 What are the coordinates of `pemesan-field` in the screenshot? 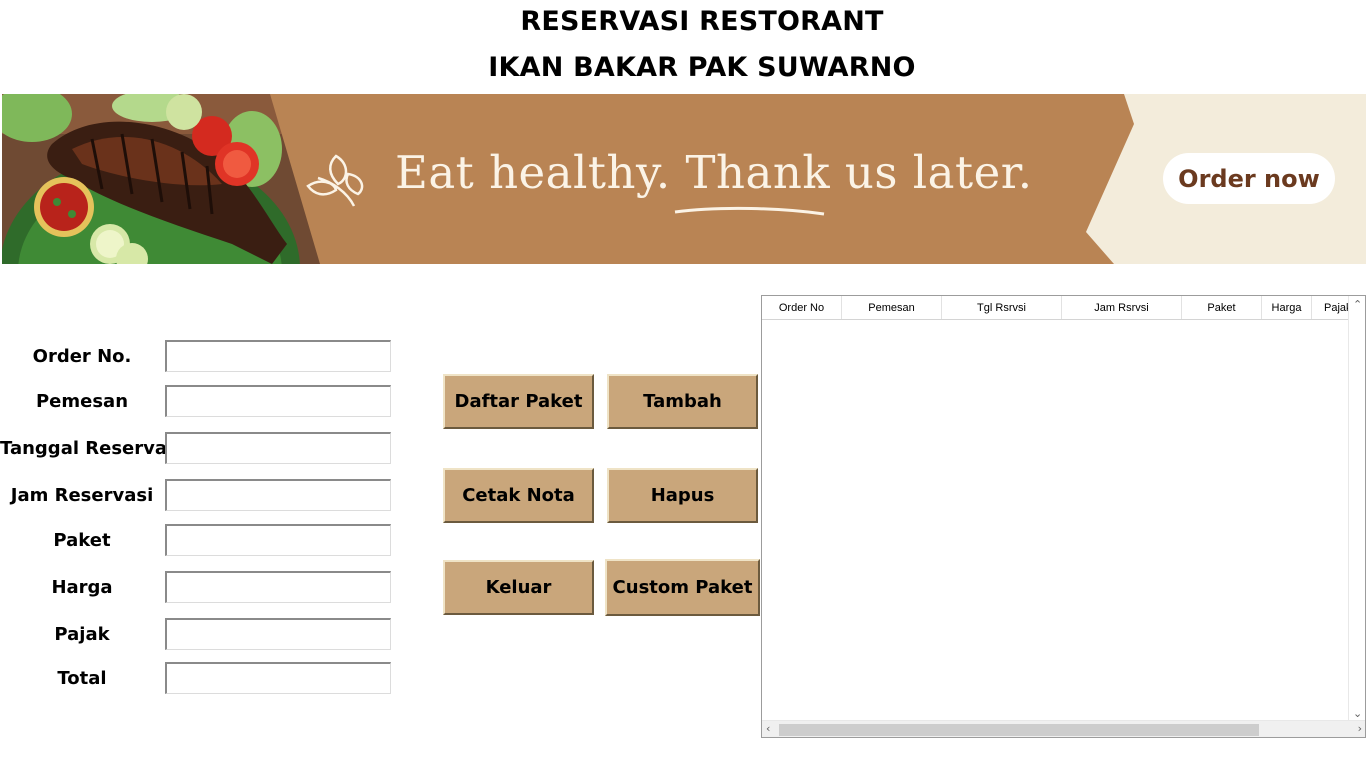 It's located at (278, 401).